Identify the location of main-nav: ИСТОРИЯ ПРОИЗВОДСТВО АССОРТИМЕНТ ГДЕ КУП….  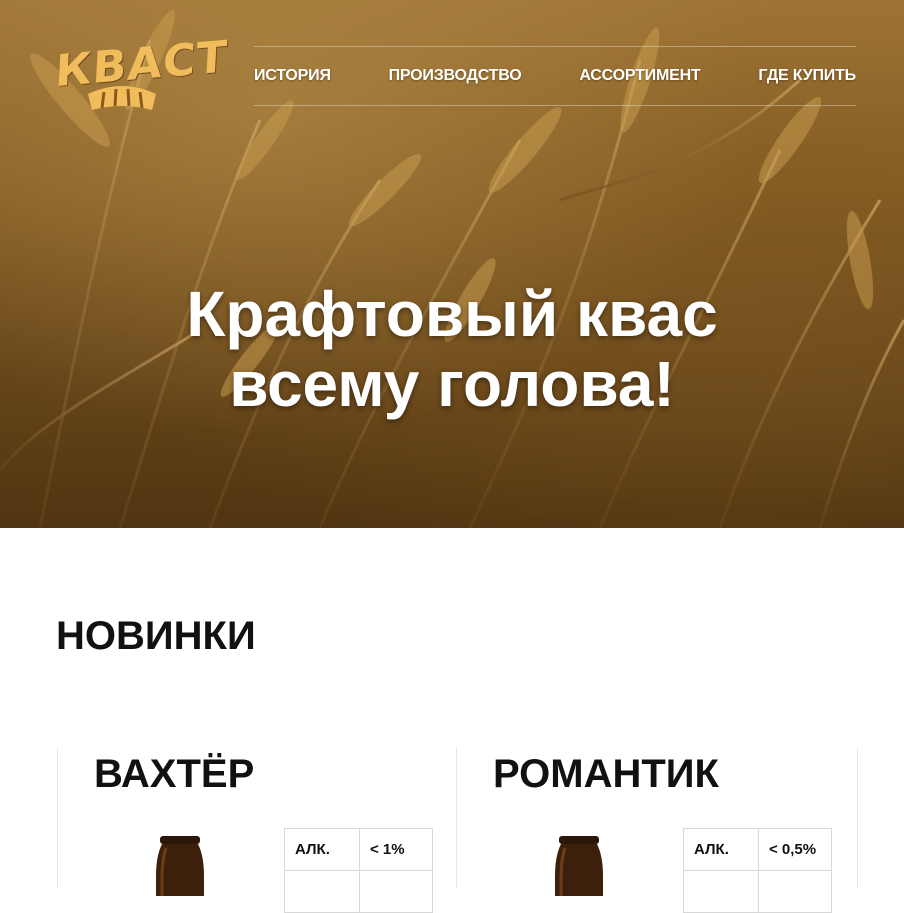
(555, 76).